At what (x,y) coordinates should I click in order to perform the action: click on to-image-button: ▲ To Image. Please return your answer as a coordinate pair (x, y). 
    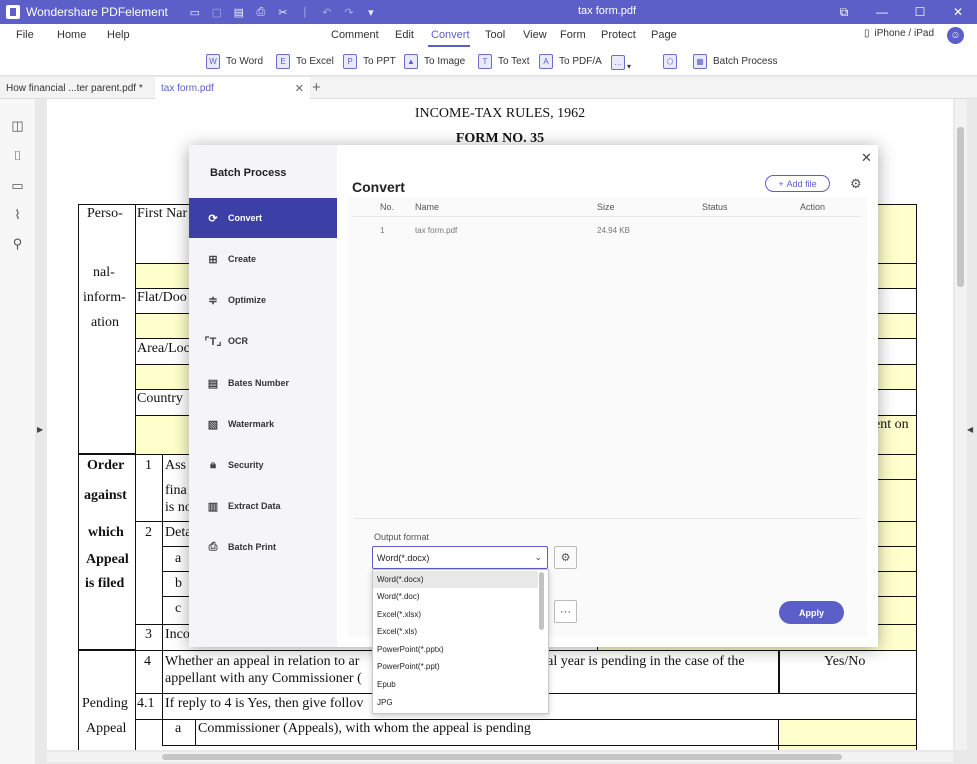
    Looking at the image, I should click on (434, 61).